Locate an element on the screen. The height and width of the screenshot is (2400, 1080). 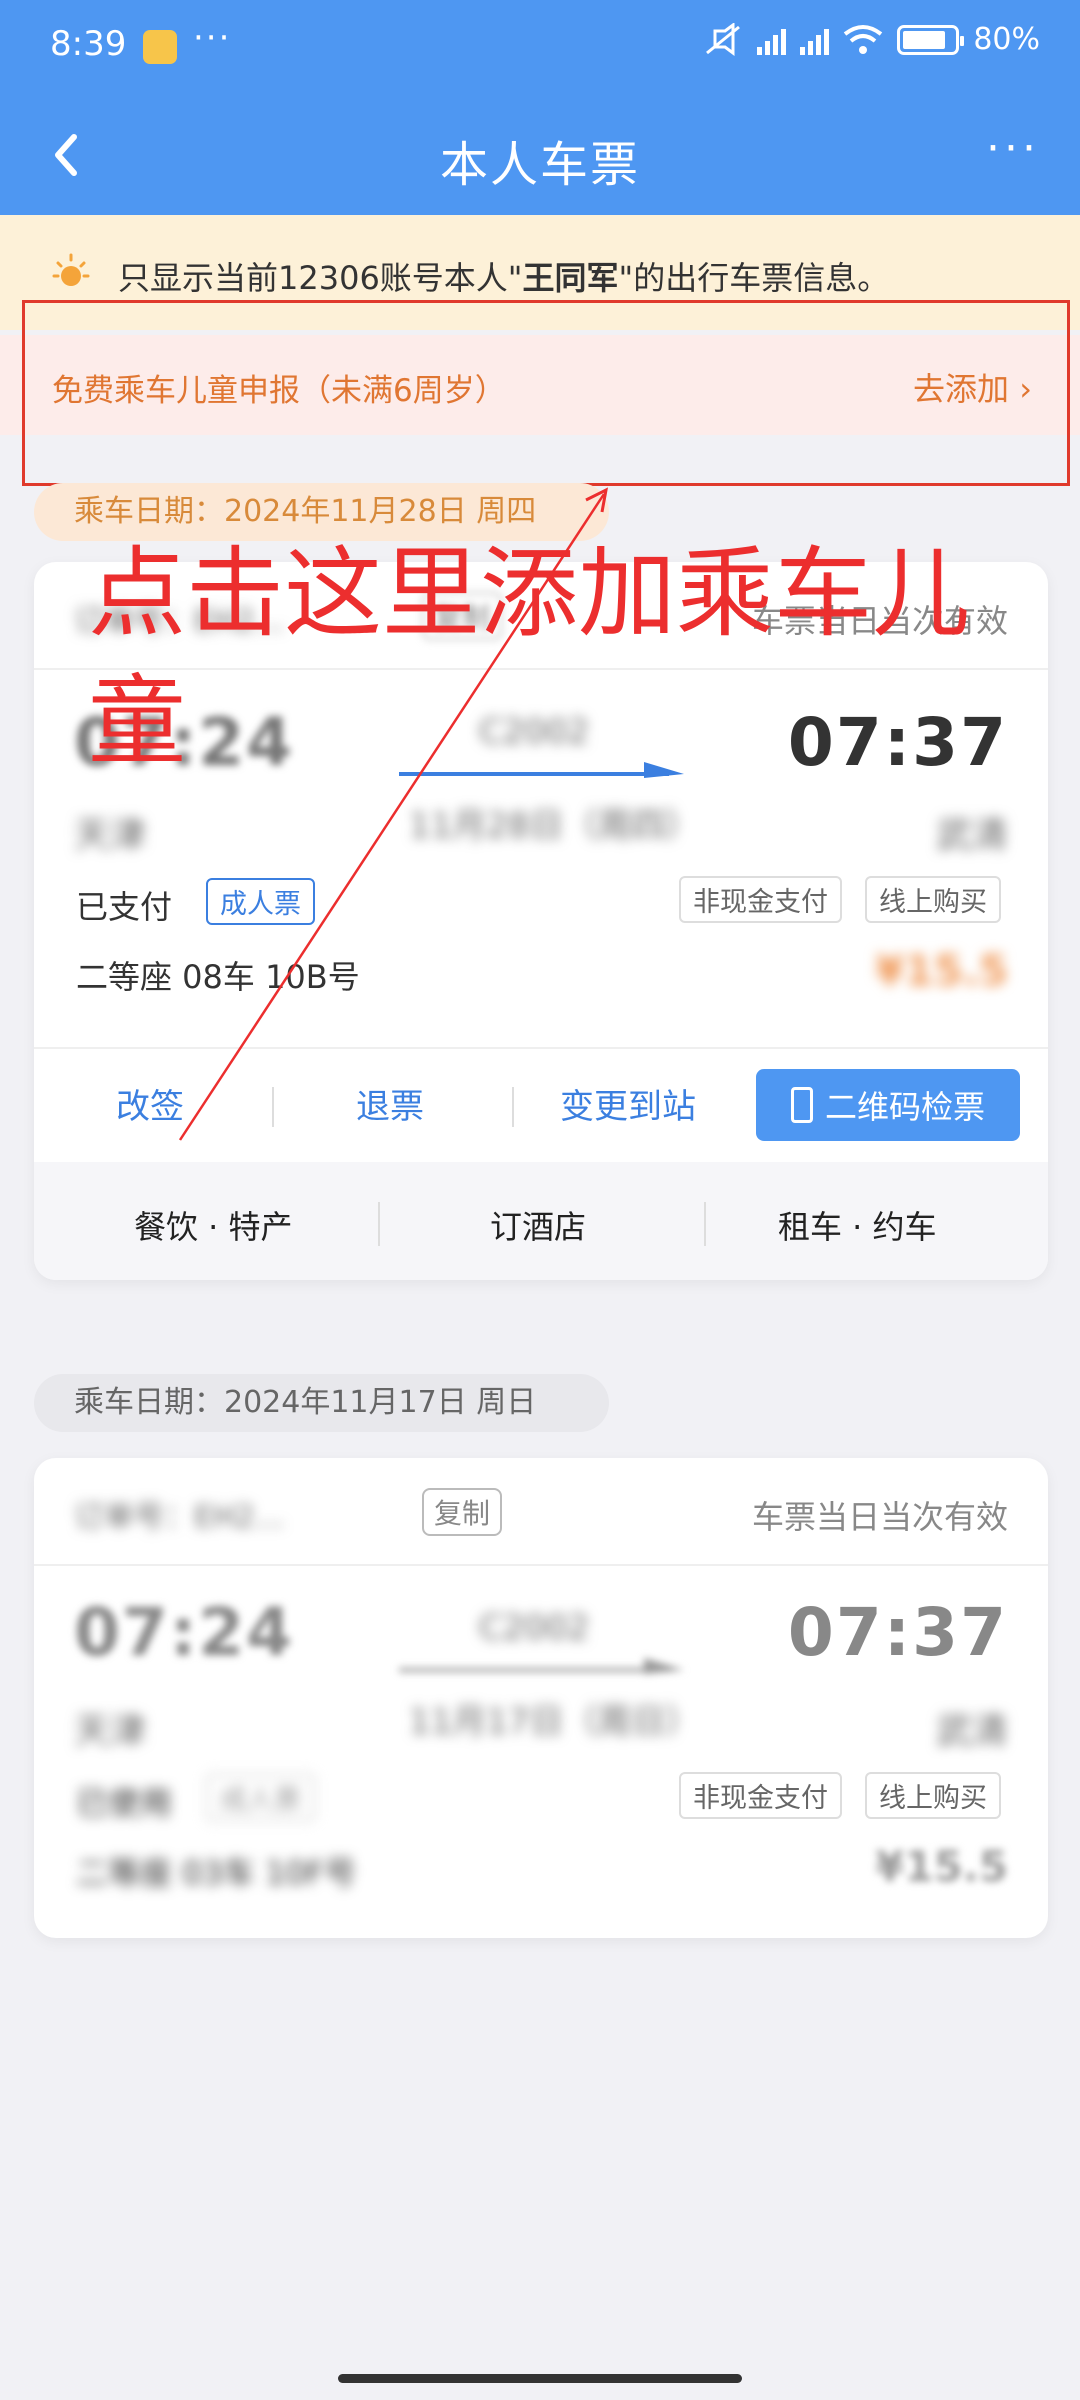
annotation-highlight-box is located at coordinates (546, 393).